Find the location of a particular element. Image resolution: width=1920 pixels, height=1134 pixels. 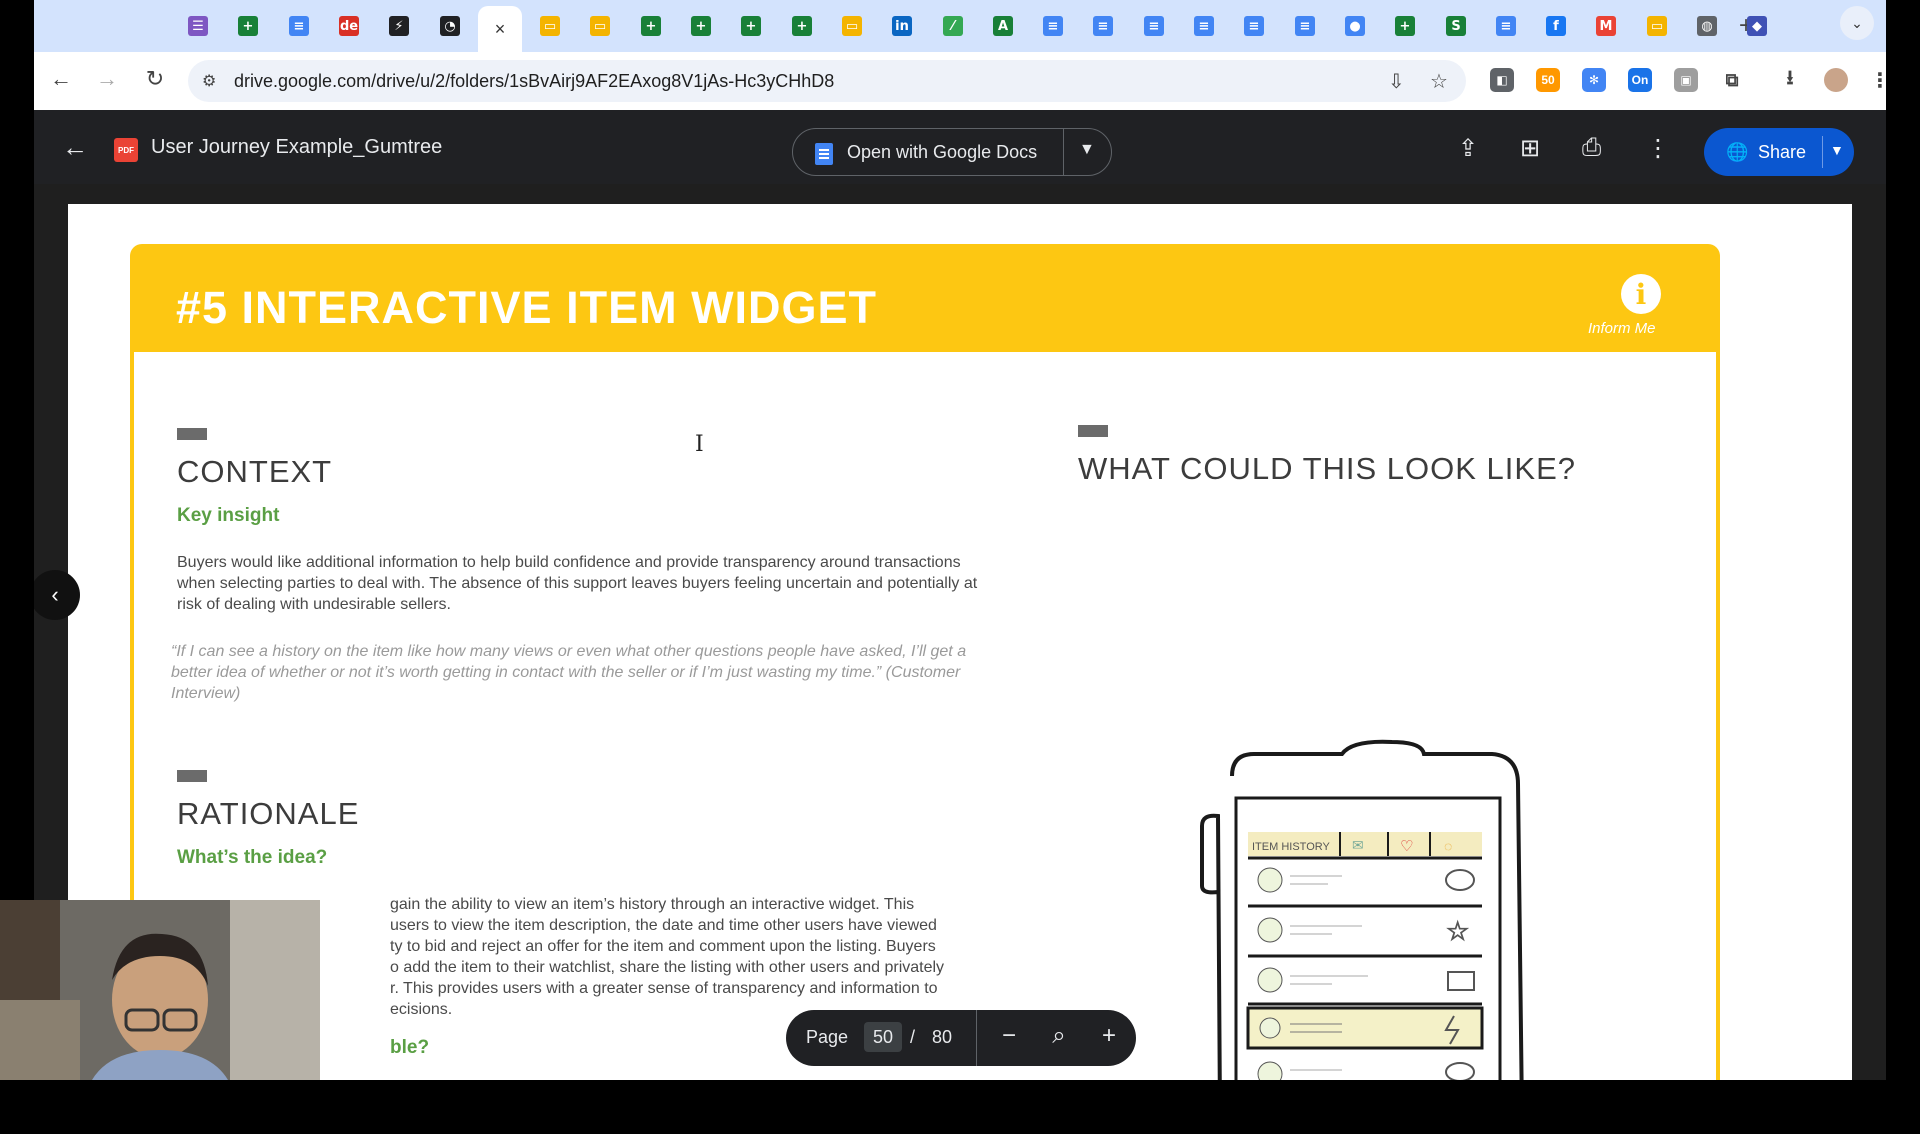

page-number-input: 50 is located at coordinates (883, 1037).